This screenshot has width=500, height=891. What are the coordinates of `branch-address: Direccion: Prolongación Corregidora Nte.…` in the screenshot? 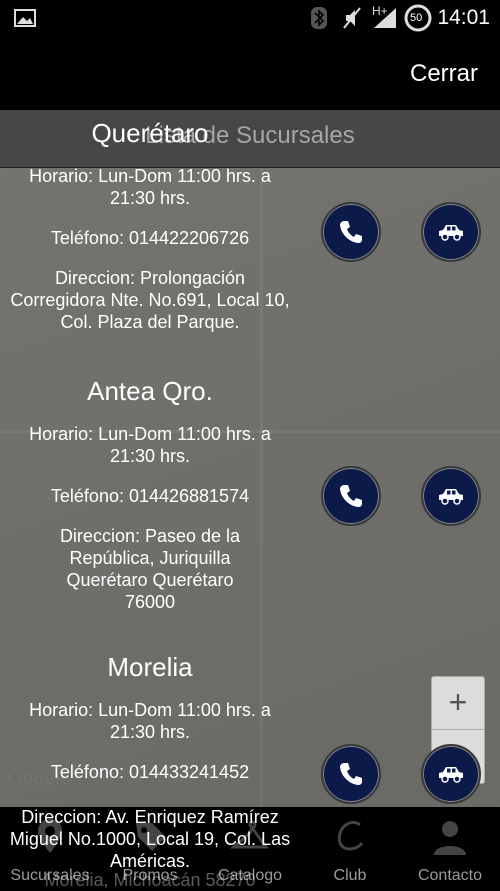 It's located at (150, 300).